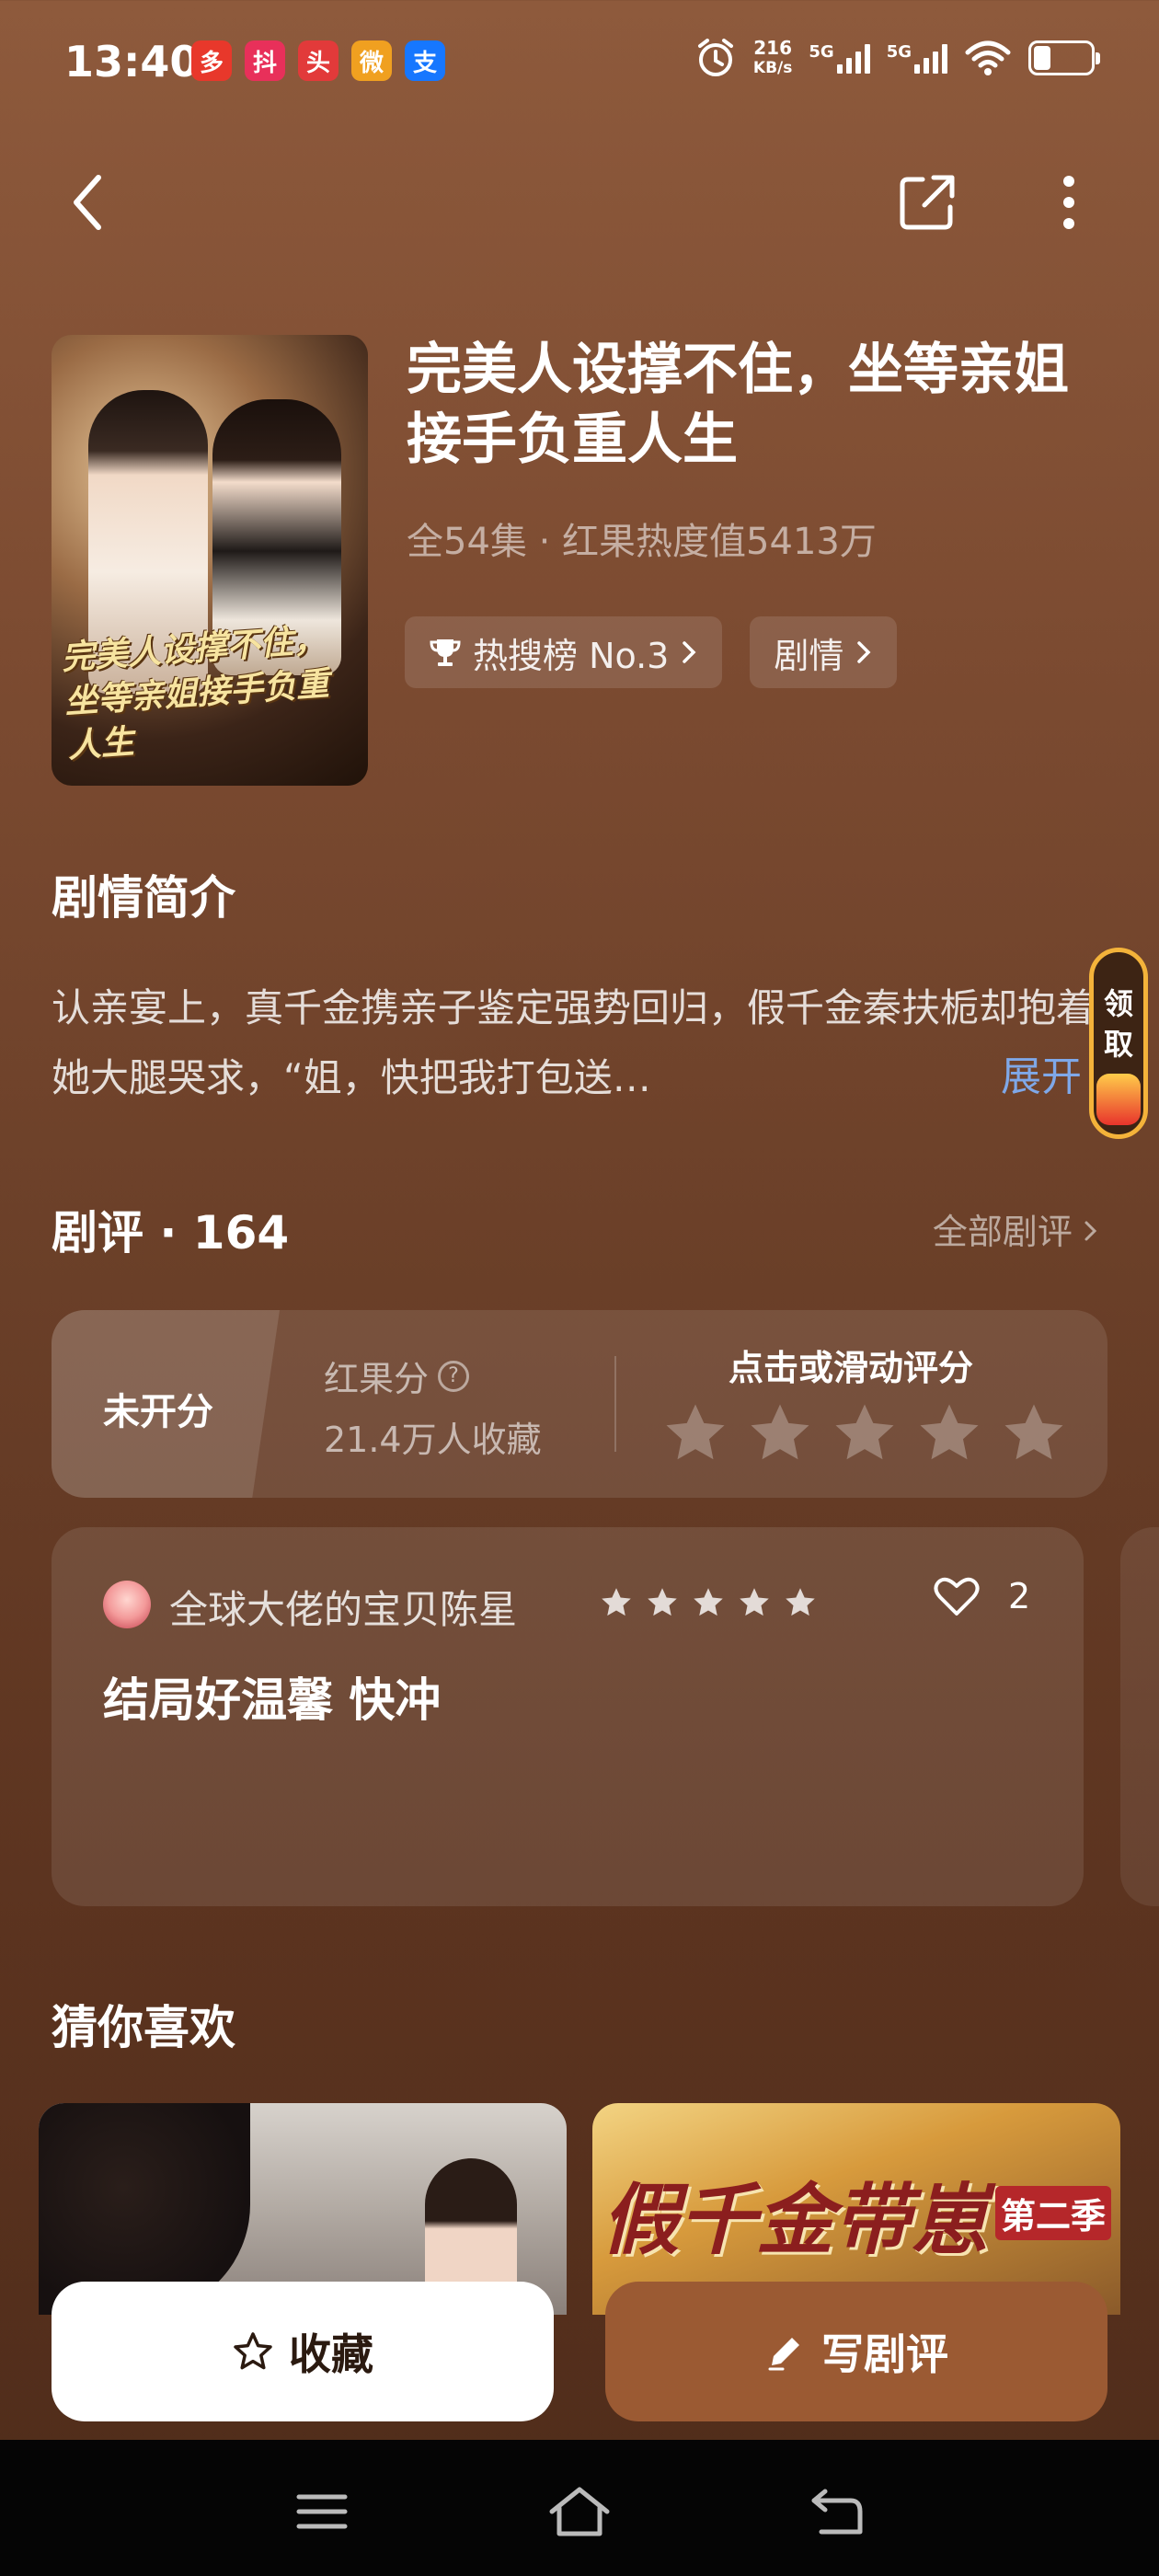 Image resolution: width=1159 pixels, height=2576 pixels. Describe the element at coordinates (425, 60) in the screenshot. I see `alipay-icon: 支` at that location.